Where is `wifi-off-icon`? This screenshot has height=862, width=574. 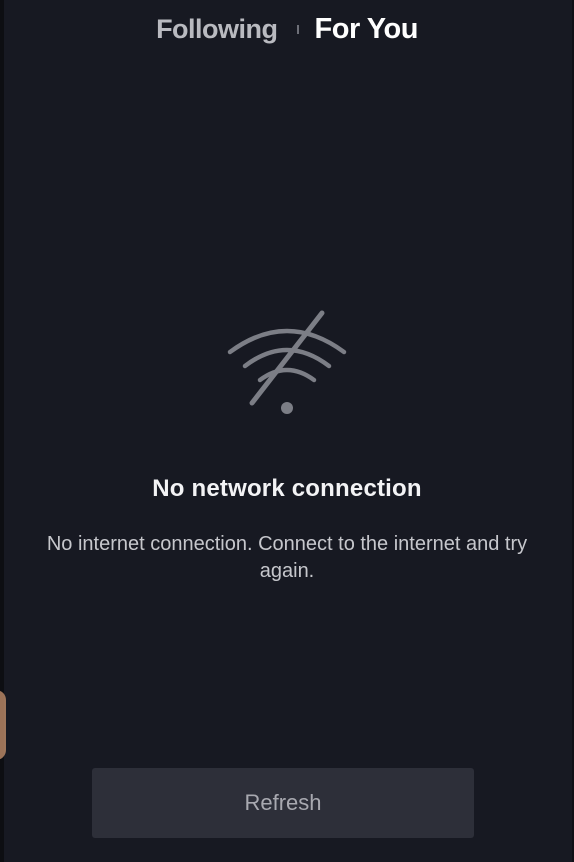 wifi-off-icon is located at coordinates (287, 362).